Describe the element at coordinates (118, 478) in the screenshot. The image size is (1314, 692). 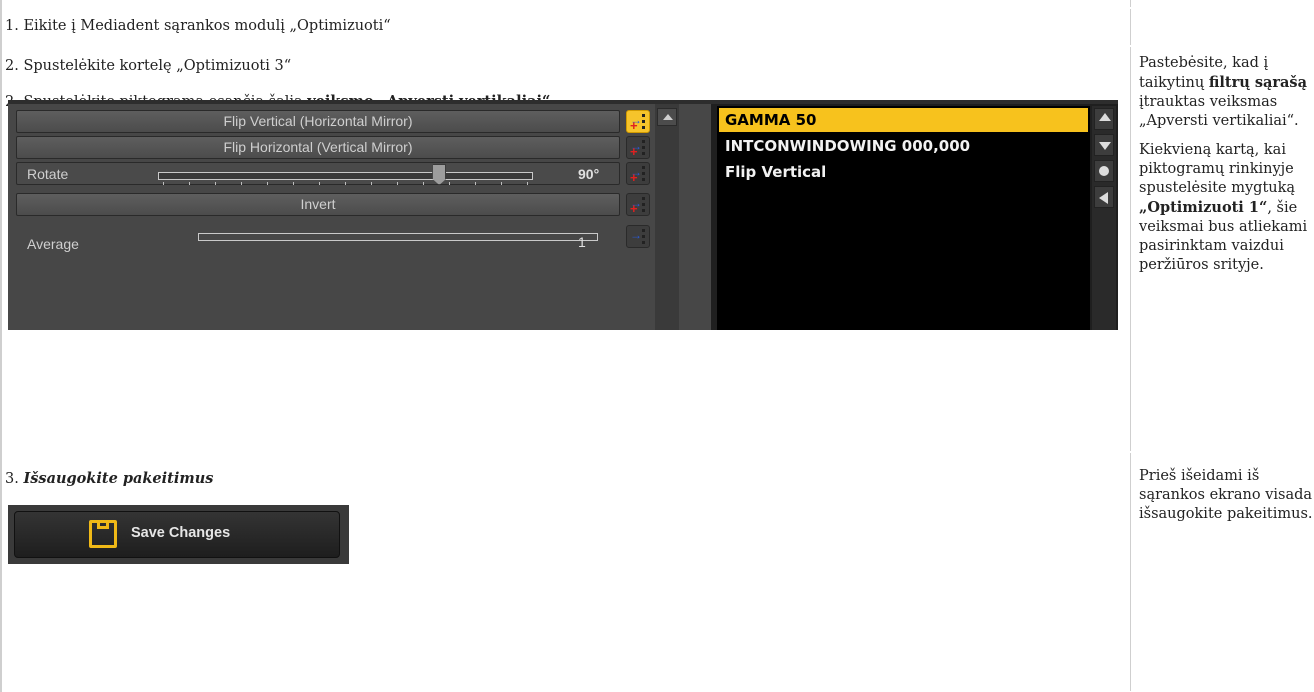
I see `step3-title: Išsaugokite pakeitimus` at that location.